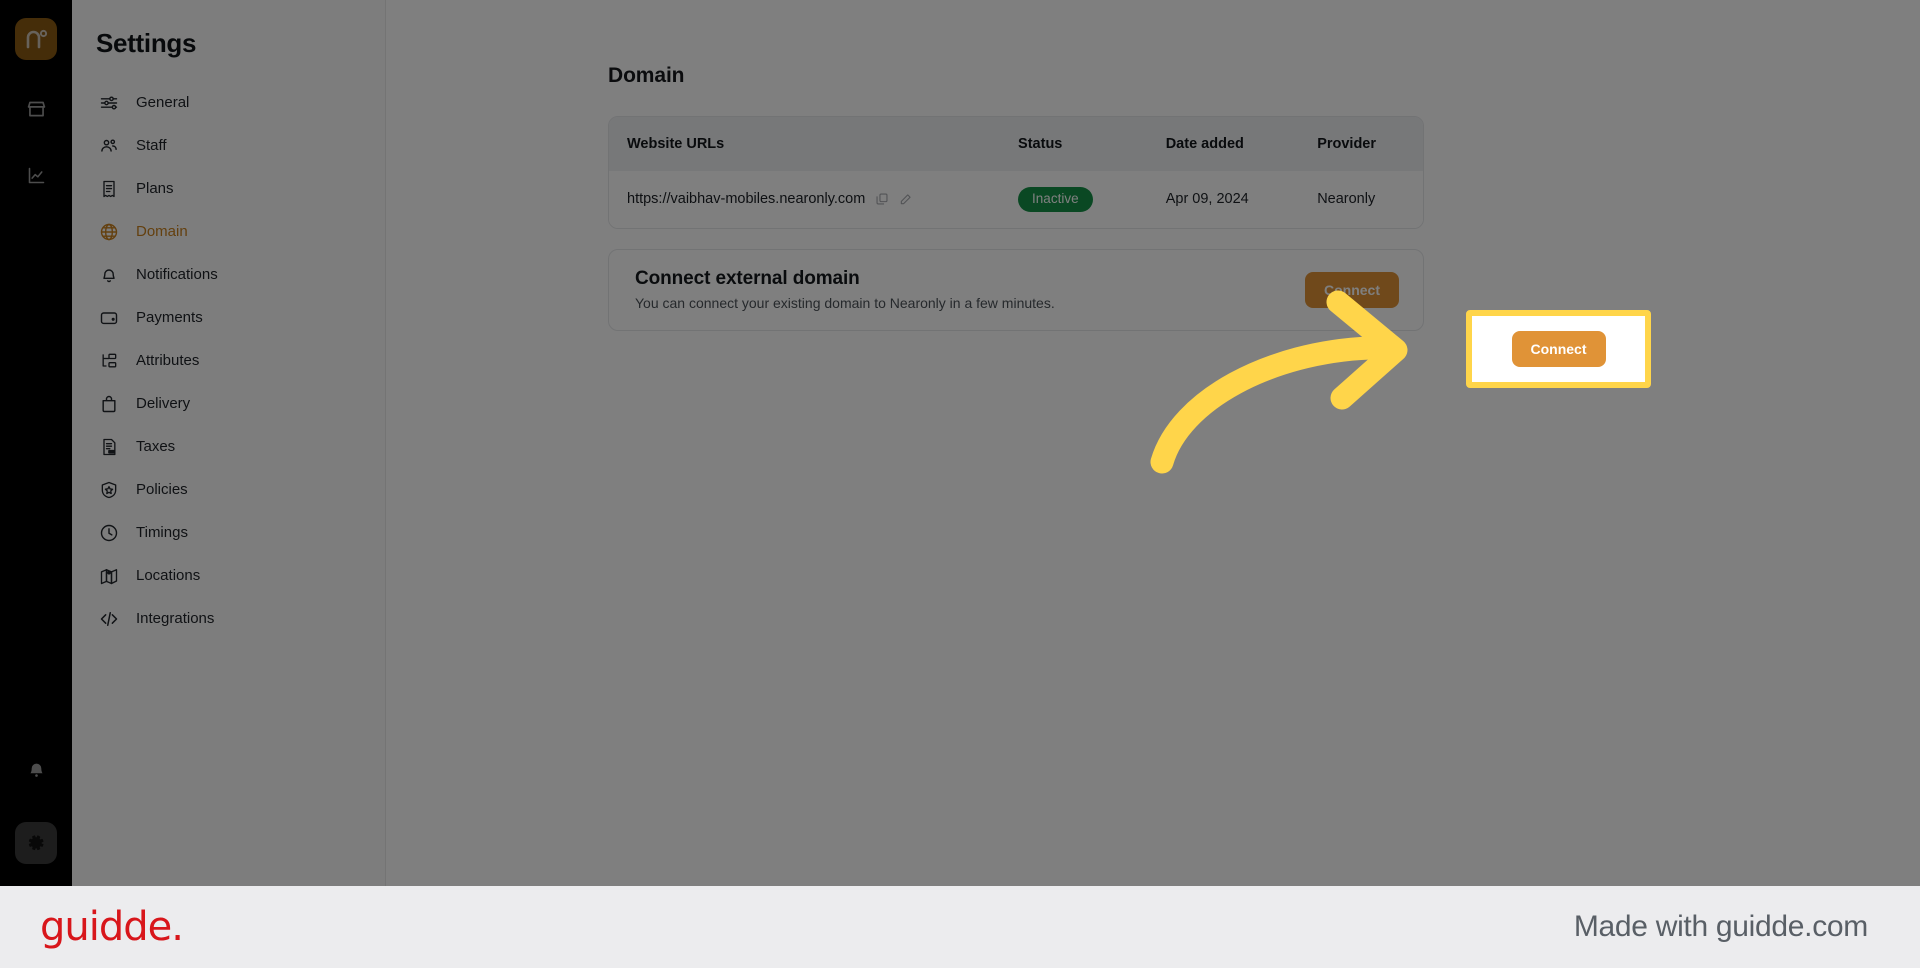 This screenshot has width=1920, height=968. I want to click on page-title: Domain, so click(646, 75).